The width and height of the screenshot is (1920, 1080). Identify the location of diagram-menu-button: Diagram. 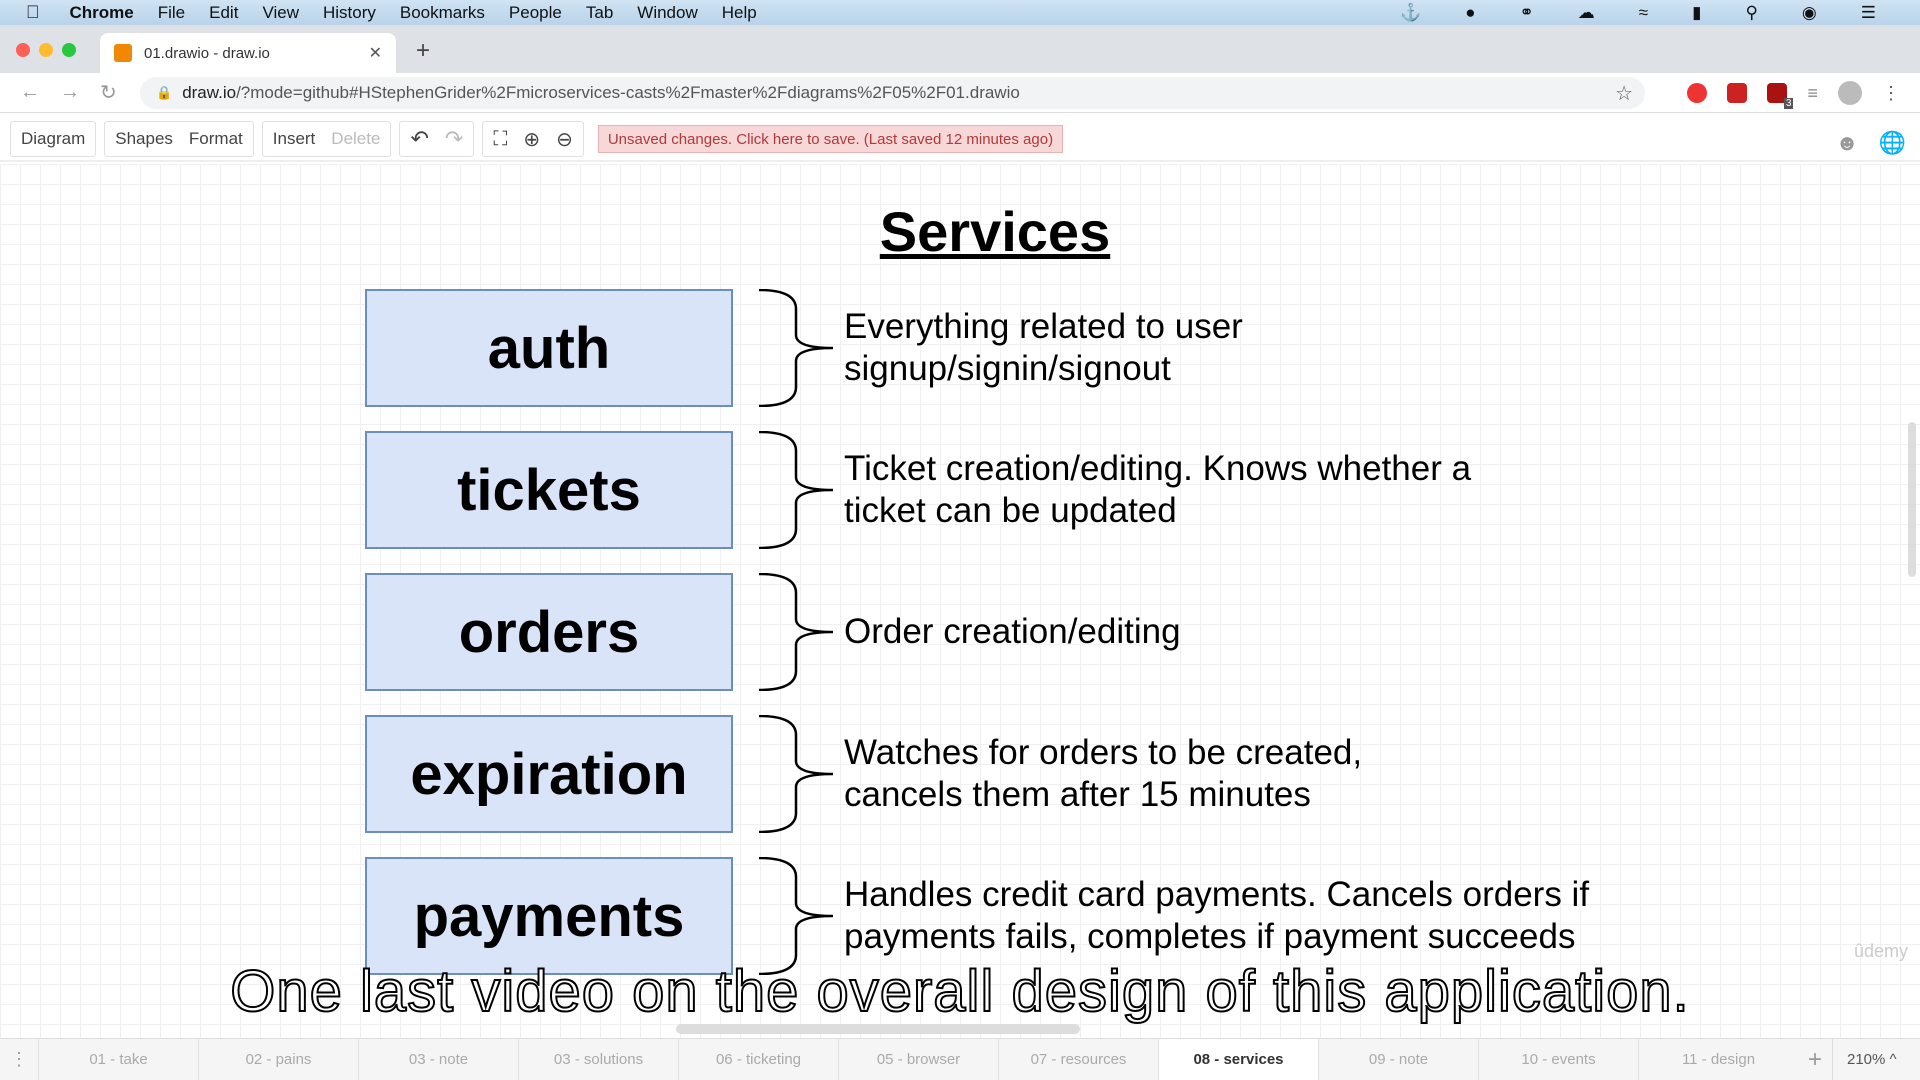
(53, 139).